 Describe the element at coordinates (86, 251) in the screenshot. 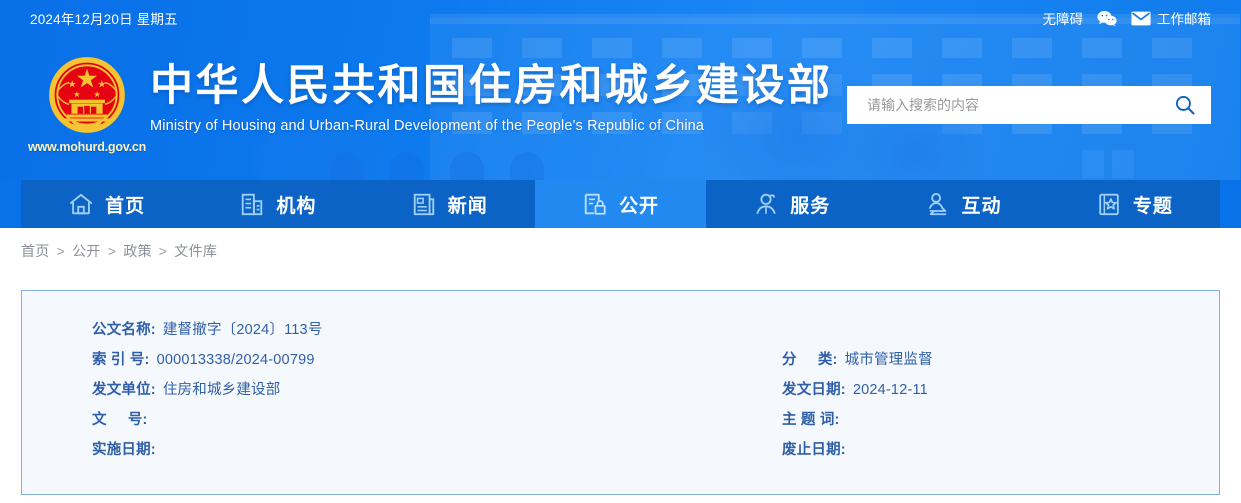

I see `breadcrumb-item-open: 公开` at that location.